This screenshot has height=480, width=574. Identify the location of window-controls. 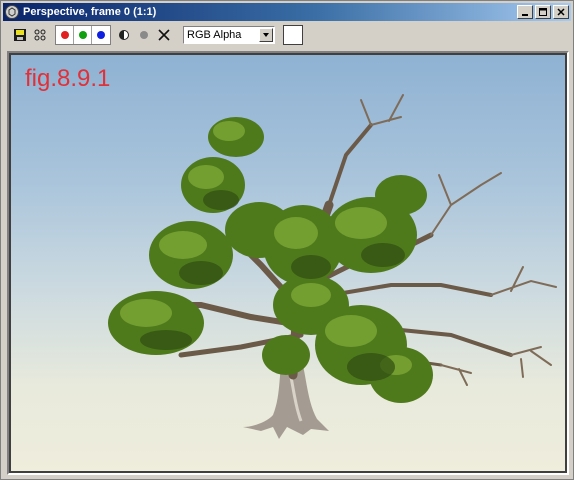
(543, 12).